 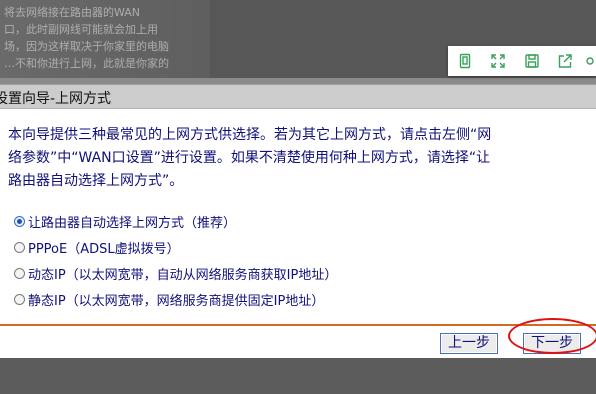 I want to click on background-text-line: 场，因为这样取决于你家里的电脑, so click(x=86, y=46).